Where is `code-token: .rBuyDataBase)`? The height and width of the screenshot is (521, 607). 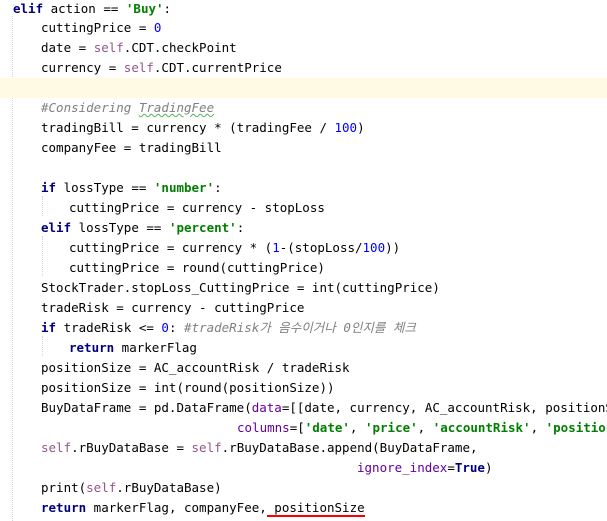
code-token: .rBuyDataBase) is located at coordinates (169, 487).